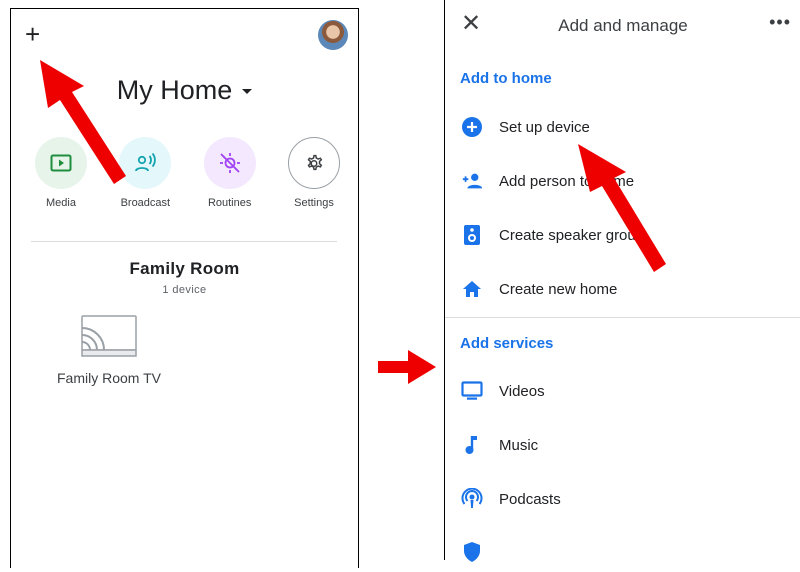 This screenshot has width=800, height=572. What do you see at coordinates (145, 203) in the screenshot?
I see `shortcut-label: Broadcast` at bounding box center [145, 203].